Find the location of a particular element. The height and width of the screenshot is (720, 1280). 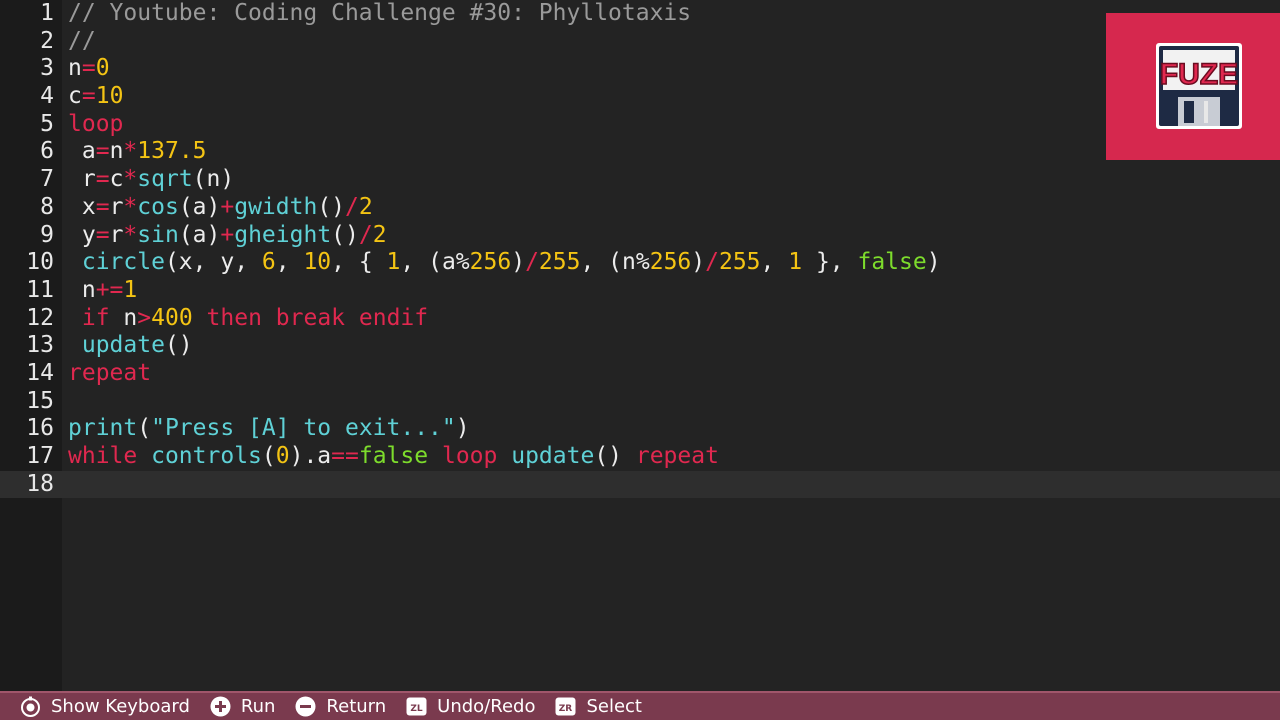

code-line: 4 c=10 is located at coordinates (640, 97).